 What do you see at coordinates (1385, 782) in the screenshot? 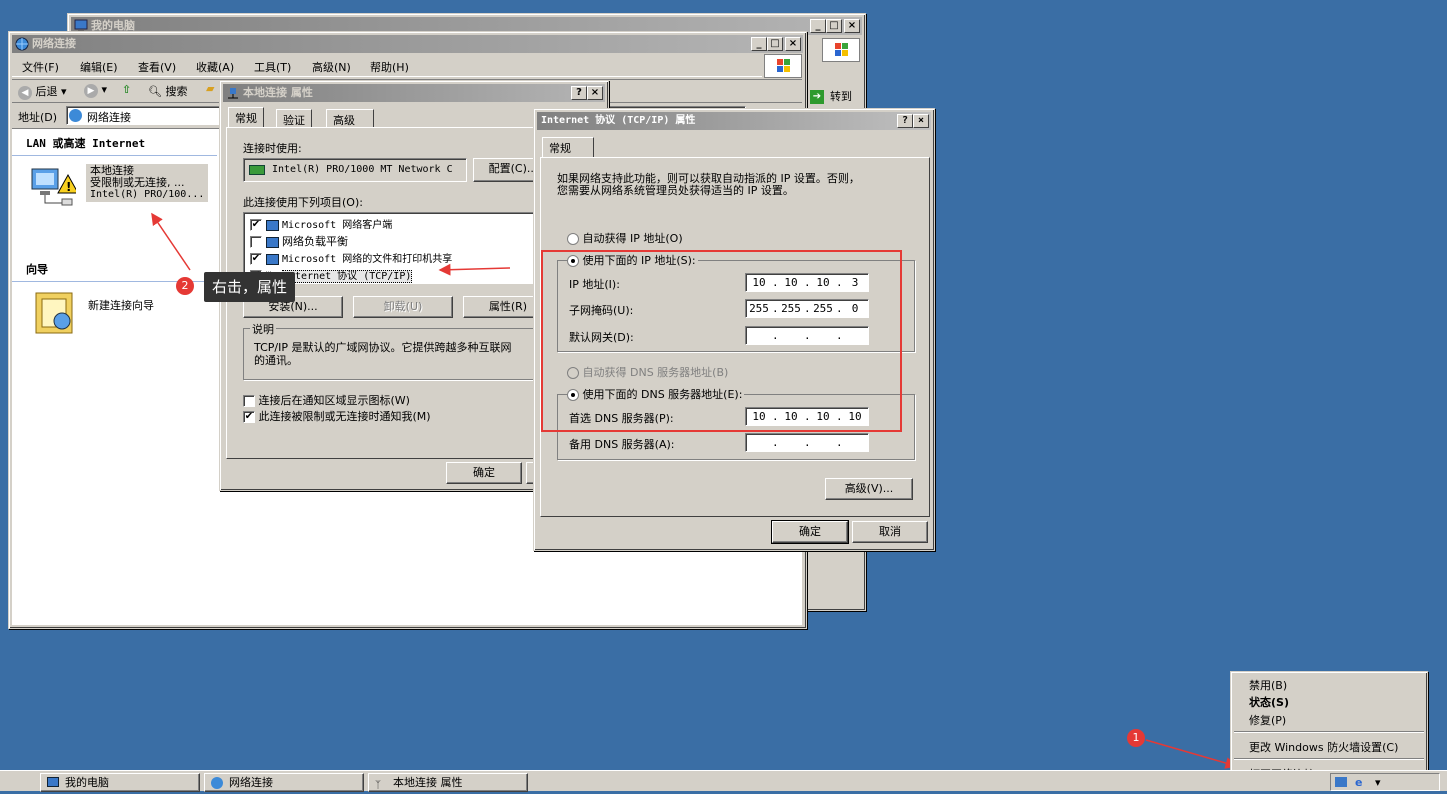
I see `system-tray: e ▾` at bounding box center [1385, 782].